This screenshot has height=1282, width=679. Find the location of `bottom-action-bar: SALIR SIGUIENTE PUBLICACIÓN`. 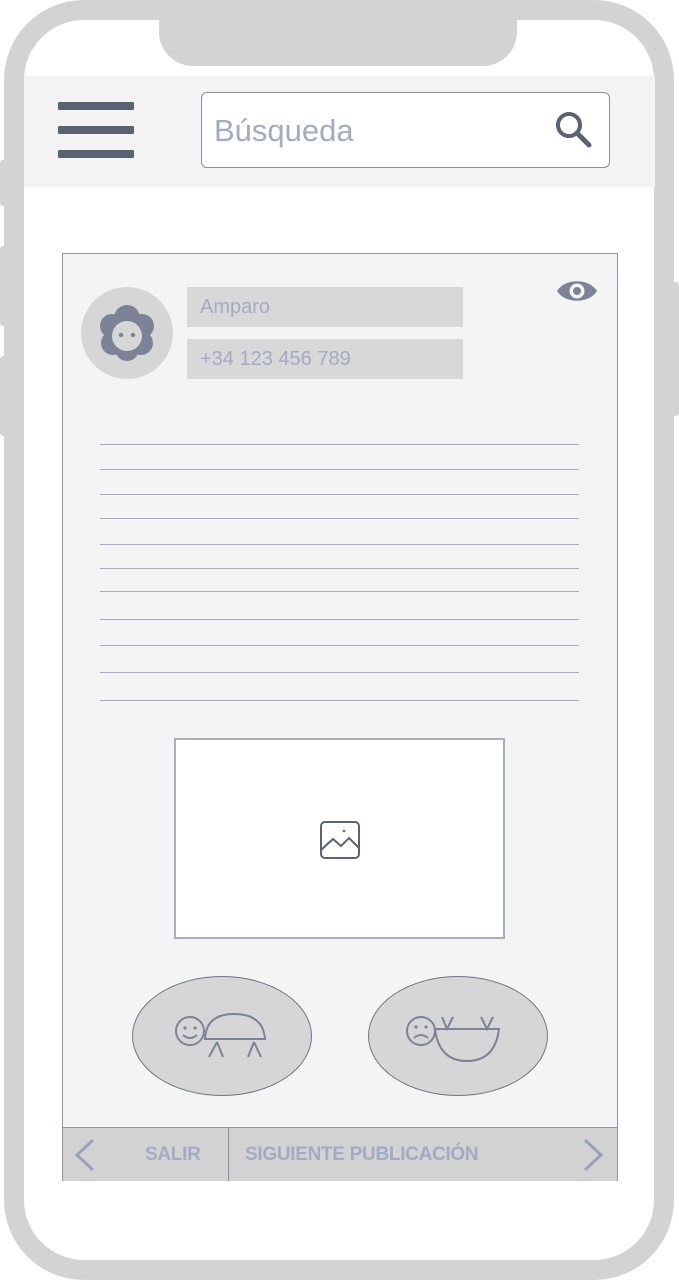

bottom-action-bar: SALIR SIGUIENTE PUBLICACIÓN is located at coordinates (340, 1154).